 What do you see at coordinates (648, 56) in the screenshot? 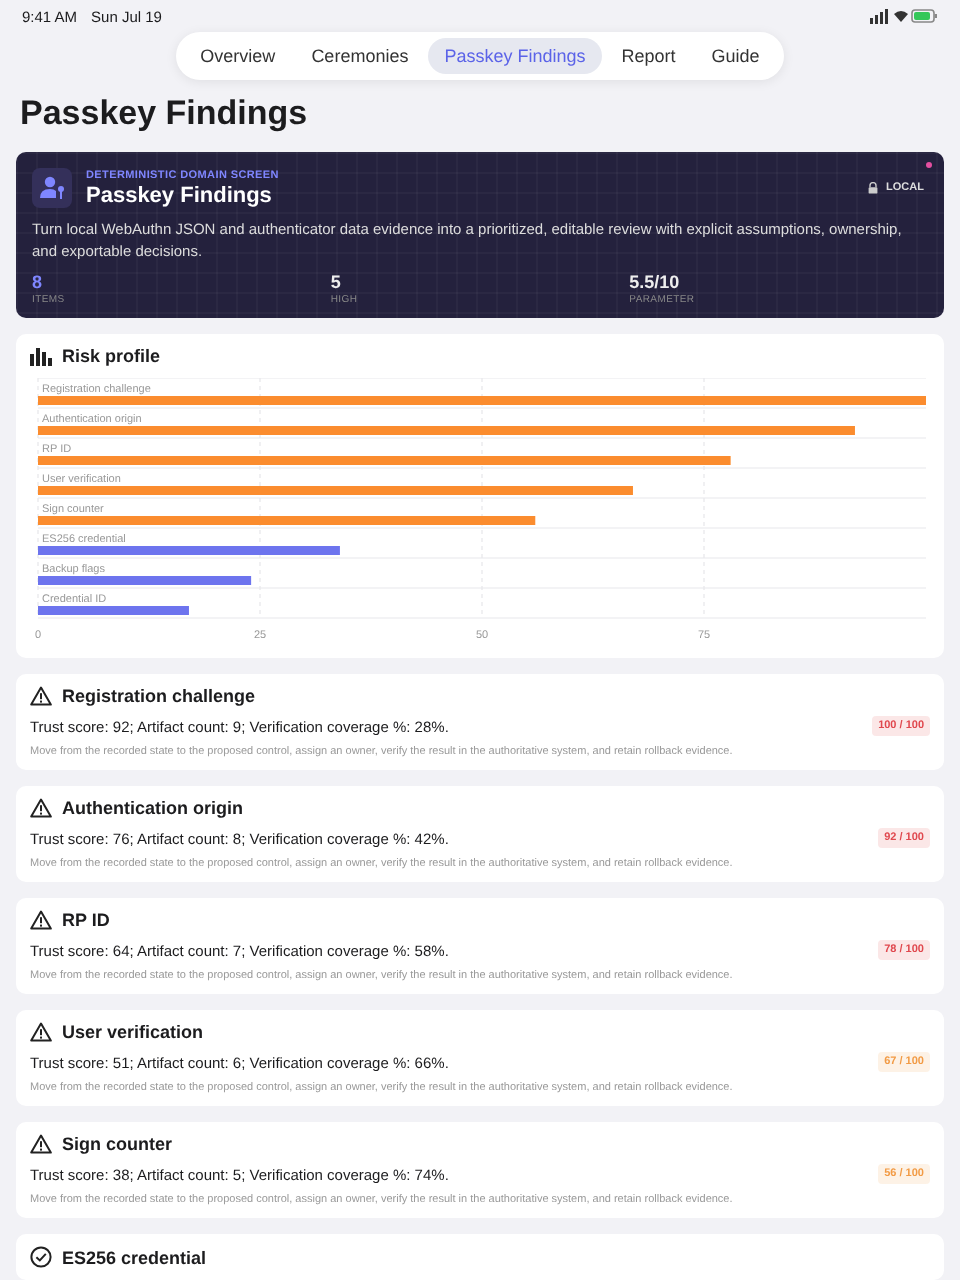
I see `tab: Report` at bounding box center [648, 56].